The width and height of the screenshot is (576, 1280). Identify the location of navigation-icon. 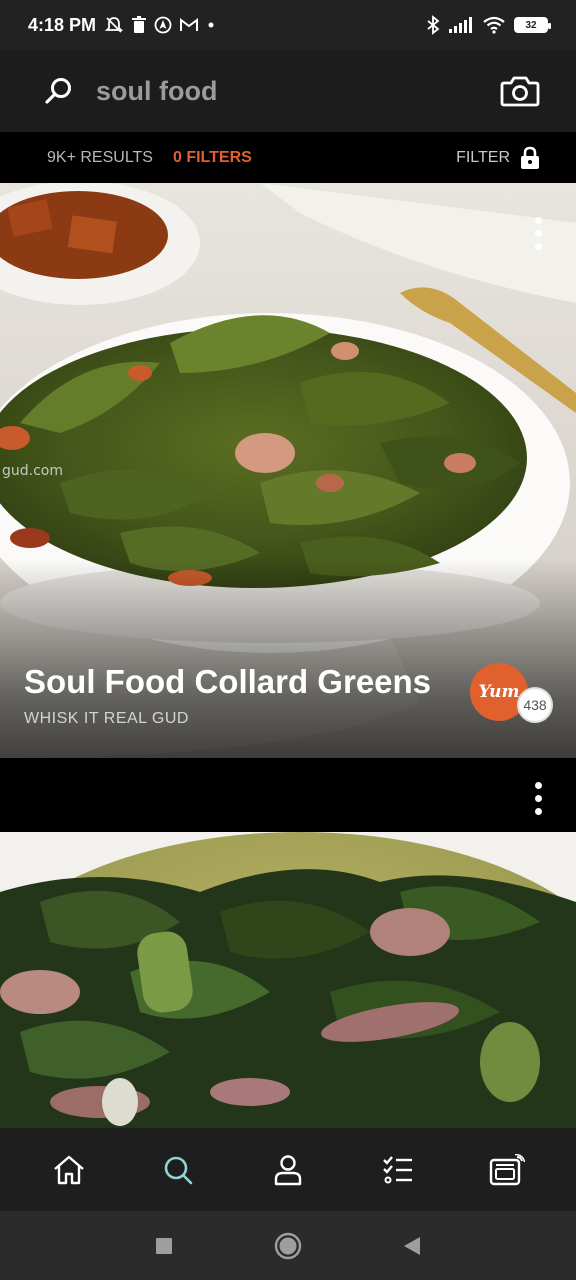
(163, 25).